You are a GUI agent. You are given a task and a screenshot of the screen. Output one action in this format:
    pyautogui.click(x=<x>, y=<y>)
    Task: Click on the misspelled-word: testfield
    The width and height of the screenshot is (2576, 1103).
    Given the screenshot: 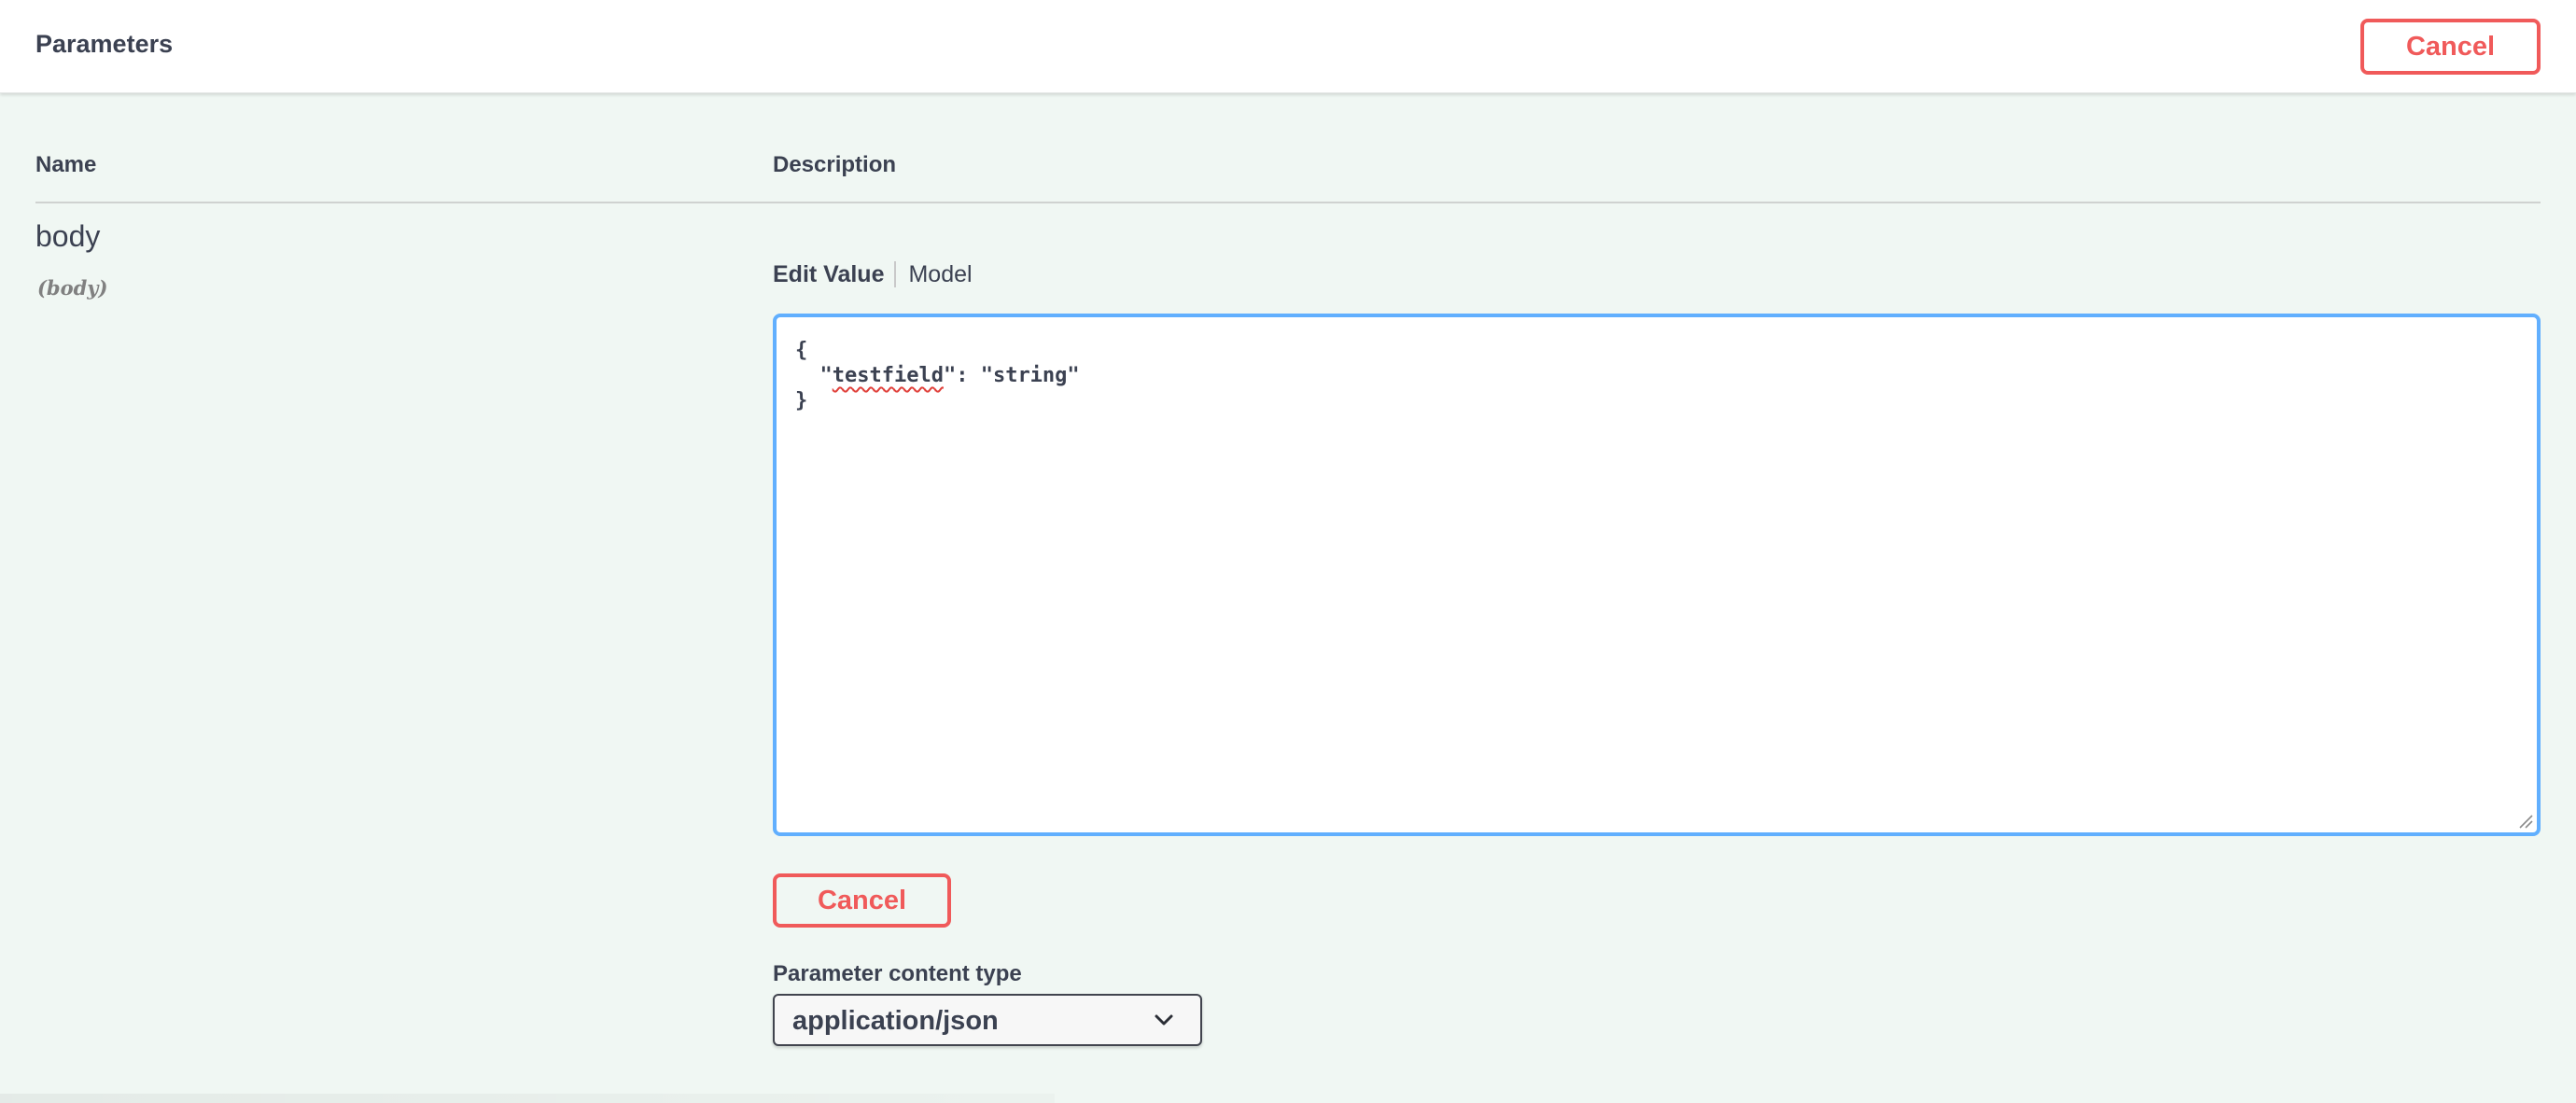 What is the action you would take?
    pyautogui.click(x=888, y=375)
    